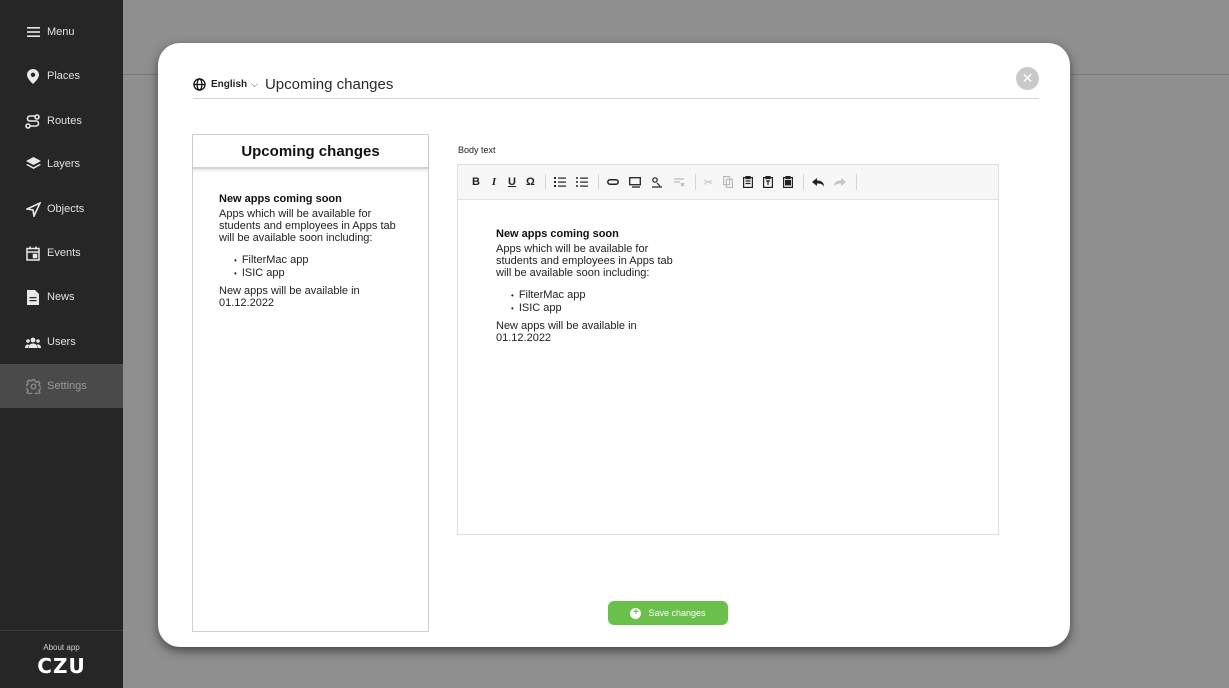 The height and width of the screenshot is (688, 1229). I want to click on calendar-icon, so click(33, 253).